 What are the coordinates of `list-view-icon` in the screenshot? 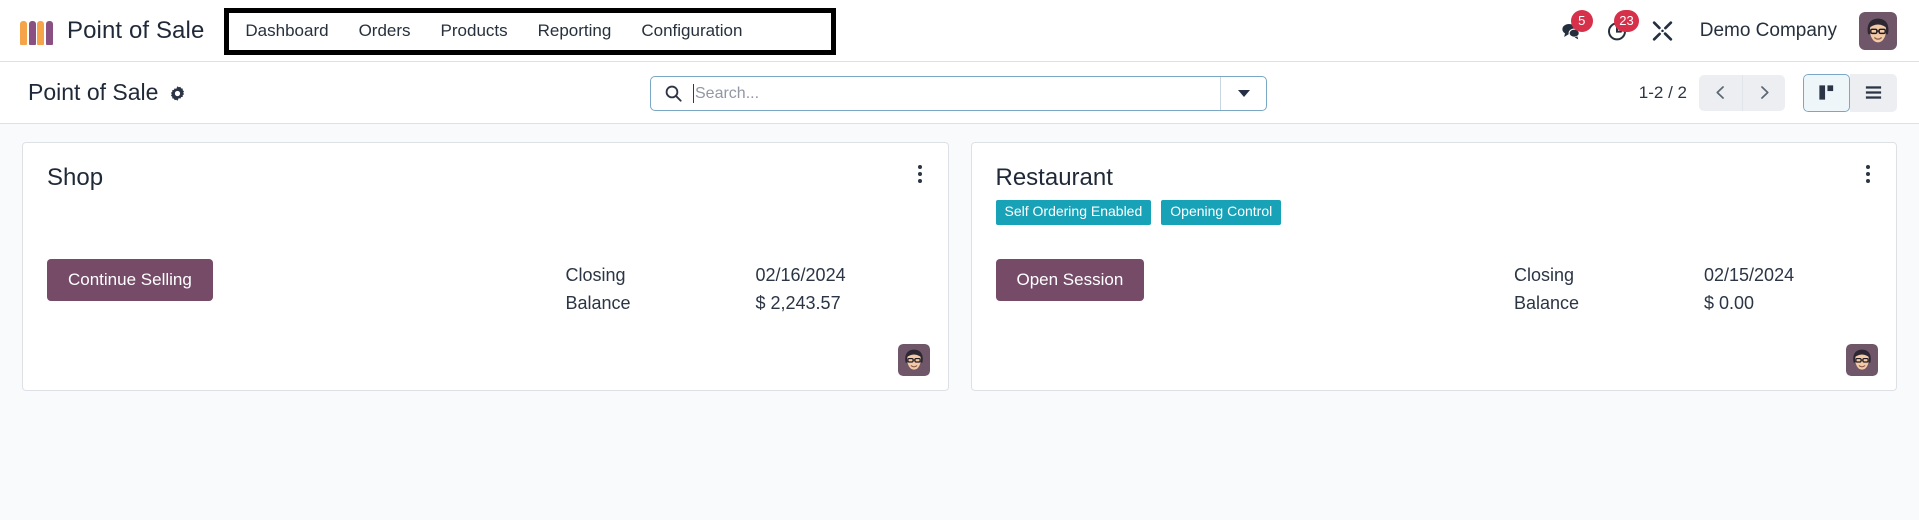 It's located at (1873, 92).